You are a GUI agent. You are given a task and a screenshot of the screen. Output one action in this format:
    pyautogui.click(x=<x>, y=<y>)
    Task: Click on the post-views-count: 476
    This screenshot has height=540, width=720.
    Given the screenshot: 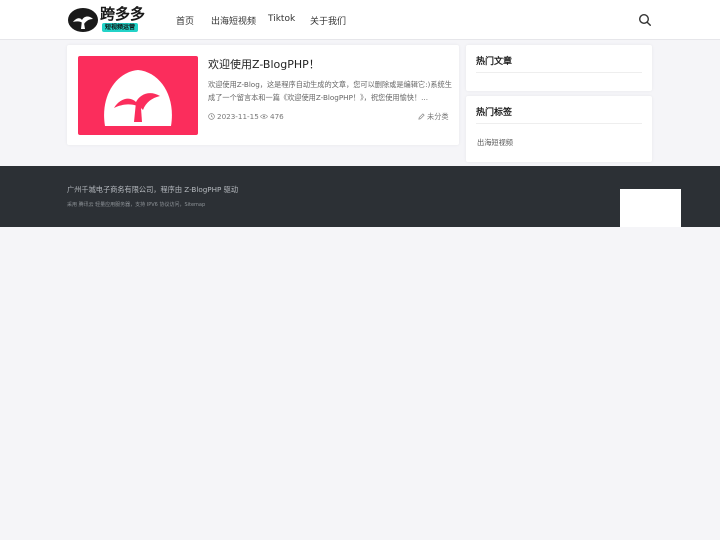 What is the action you would take?
    pyautogui.click(x=277, y=116)
    